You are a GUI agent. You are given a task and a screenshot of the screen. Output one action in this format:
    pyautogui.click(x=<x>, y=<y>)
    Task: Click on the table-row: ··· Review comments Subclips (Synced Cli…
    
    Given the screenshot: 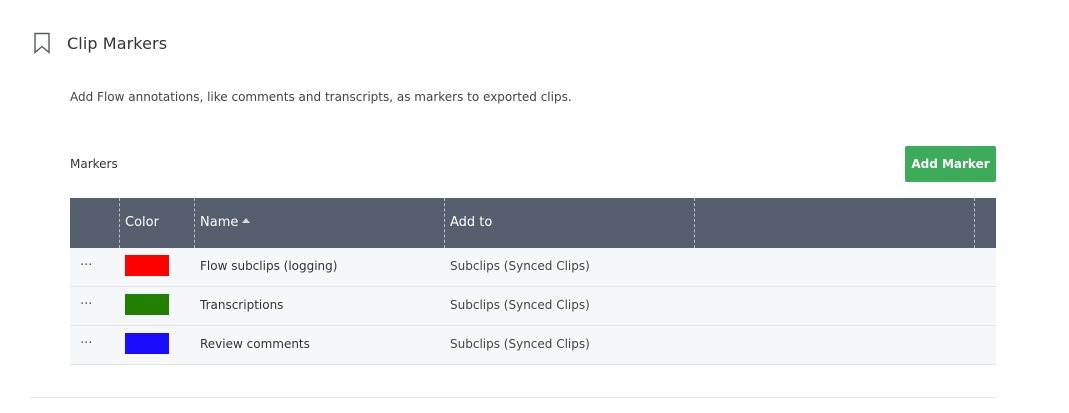 What is the action you would take?
    pyautogui.click(x=533, y=345)
    